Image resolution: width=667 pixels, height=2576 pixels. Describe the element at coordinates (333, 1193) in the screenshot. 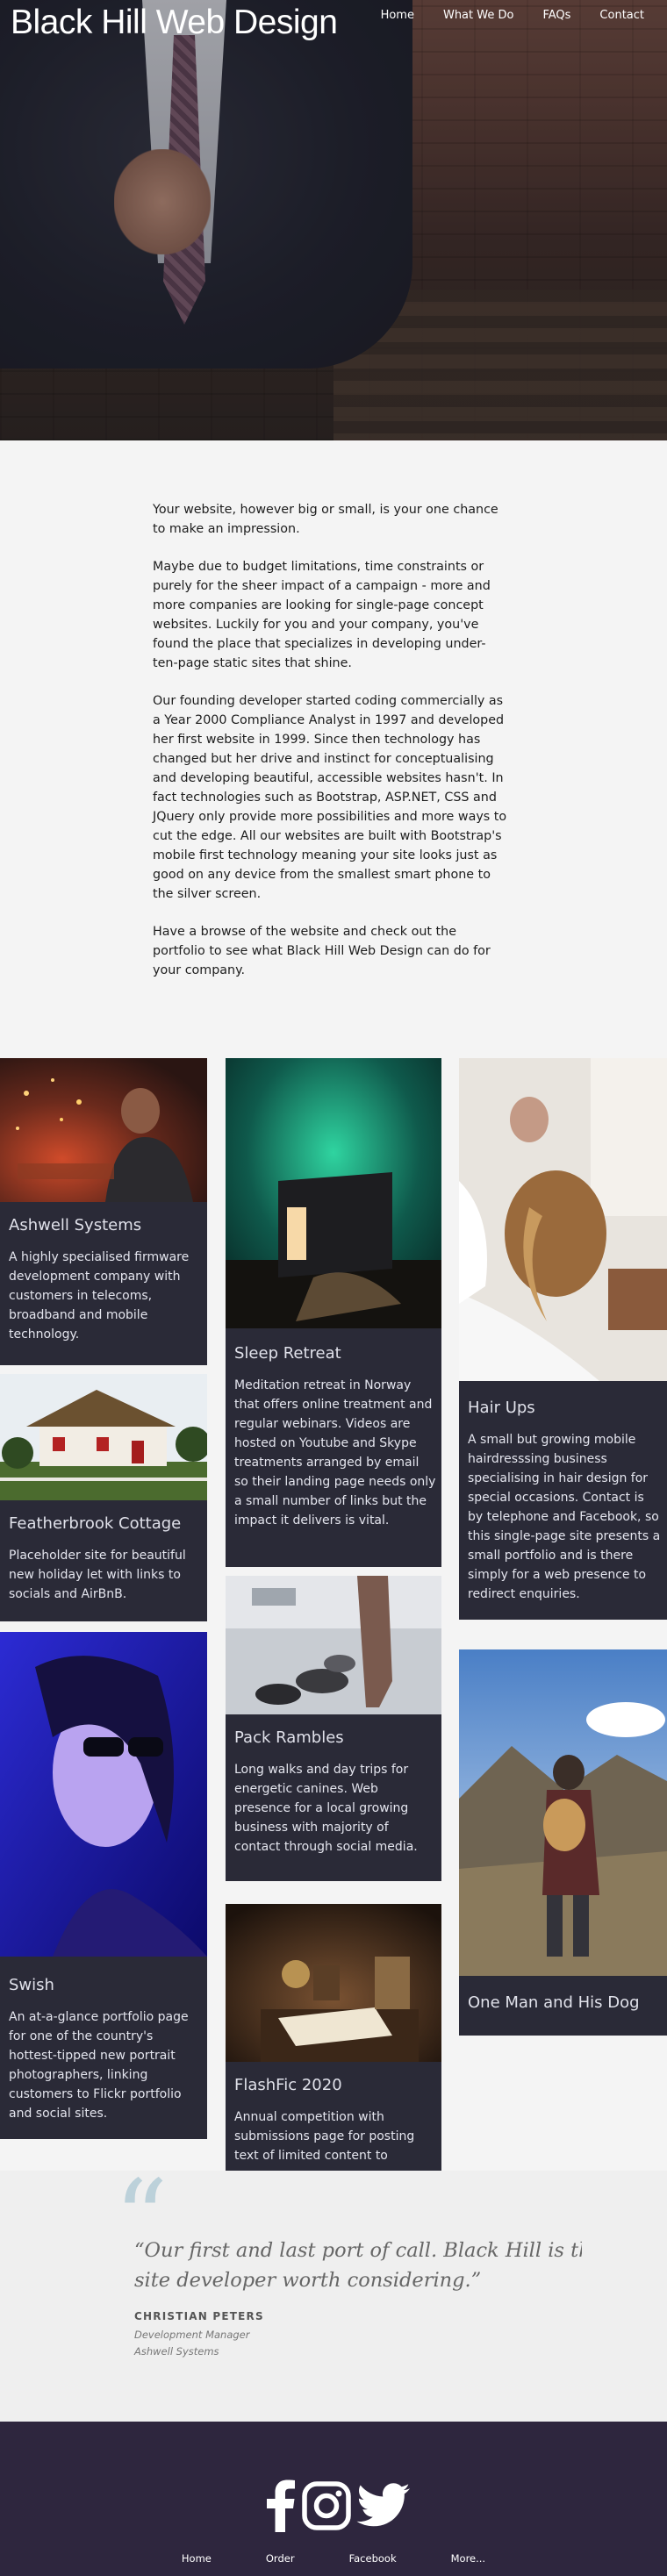

I see `portfolio-image-sleep-retreat` at that location.